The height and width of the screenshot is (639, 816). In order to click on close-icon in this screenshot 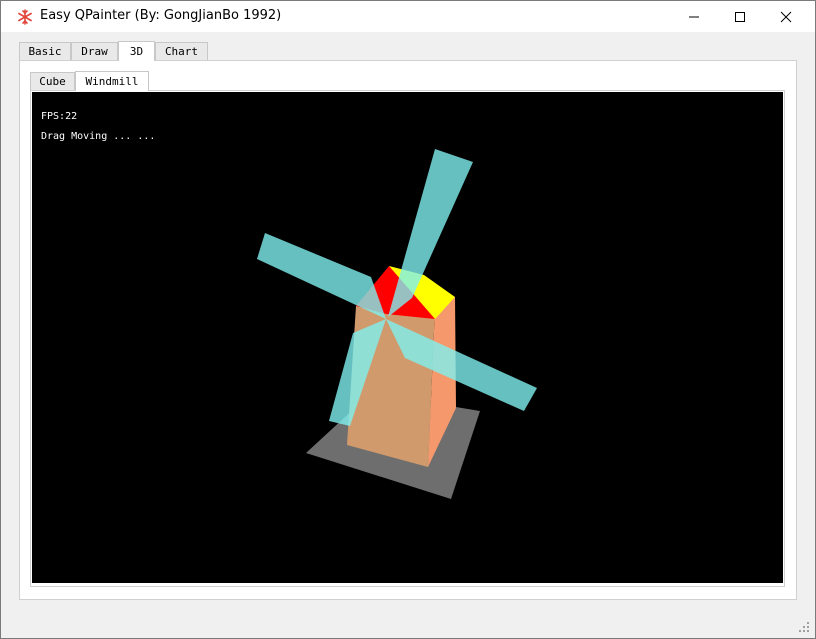, I will do `click(786, 17)`.